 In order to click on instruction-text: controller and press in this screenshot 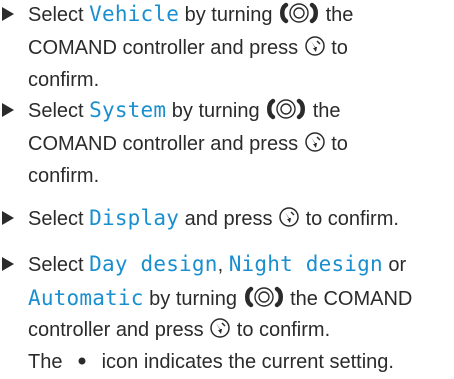, I will do `click(119, 330)`.